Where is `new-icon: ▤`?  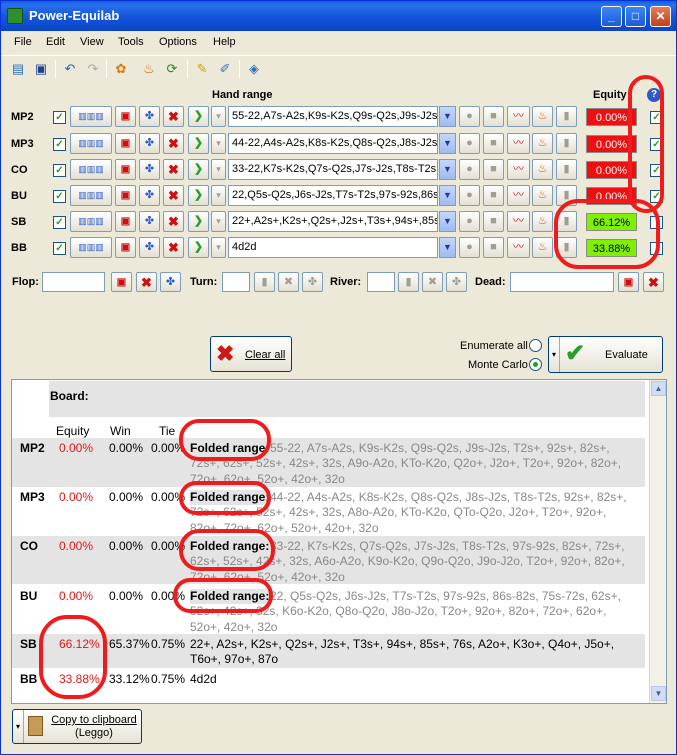 new-icon: ▤ is located at coordinates (18, 69).